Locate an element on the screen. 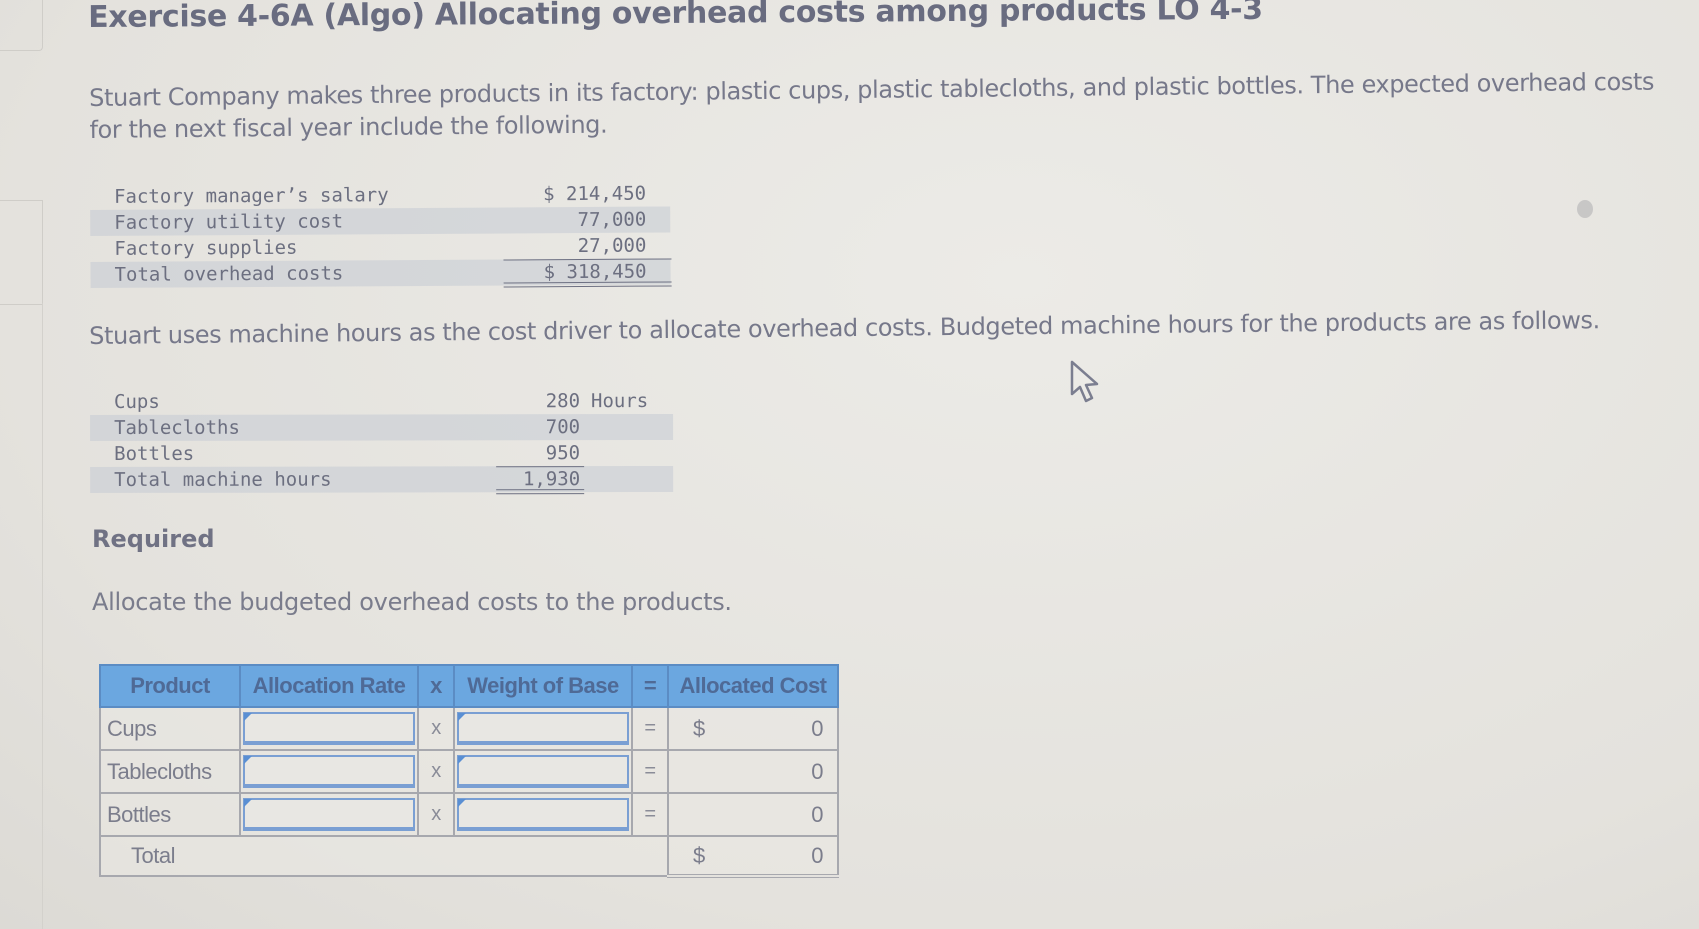 The width and height of the screenshot is (1699, 929). overhead-value: $ 214,450 is located at coordinates (595, 194).